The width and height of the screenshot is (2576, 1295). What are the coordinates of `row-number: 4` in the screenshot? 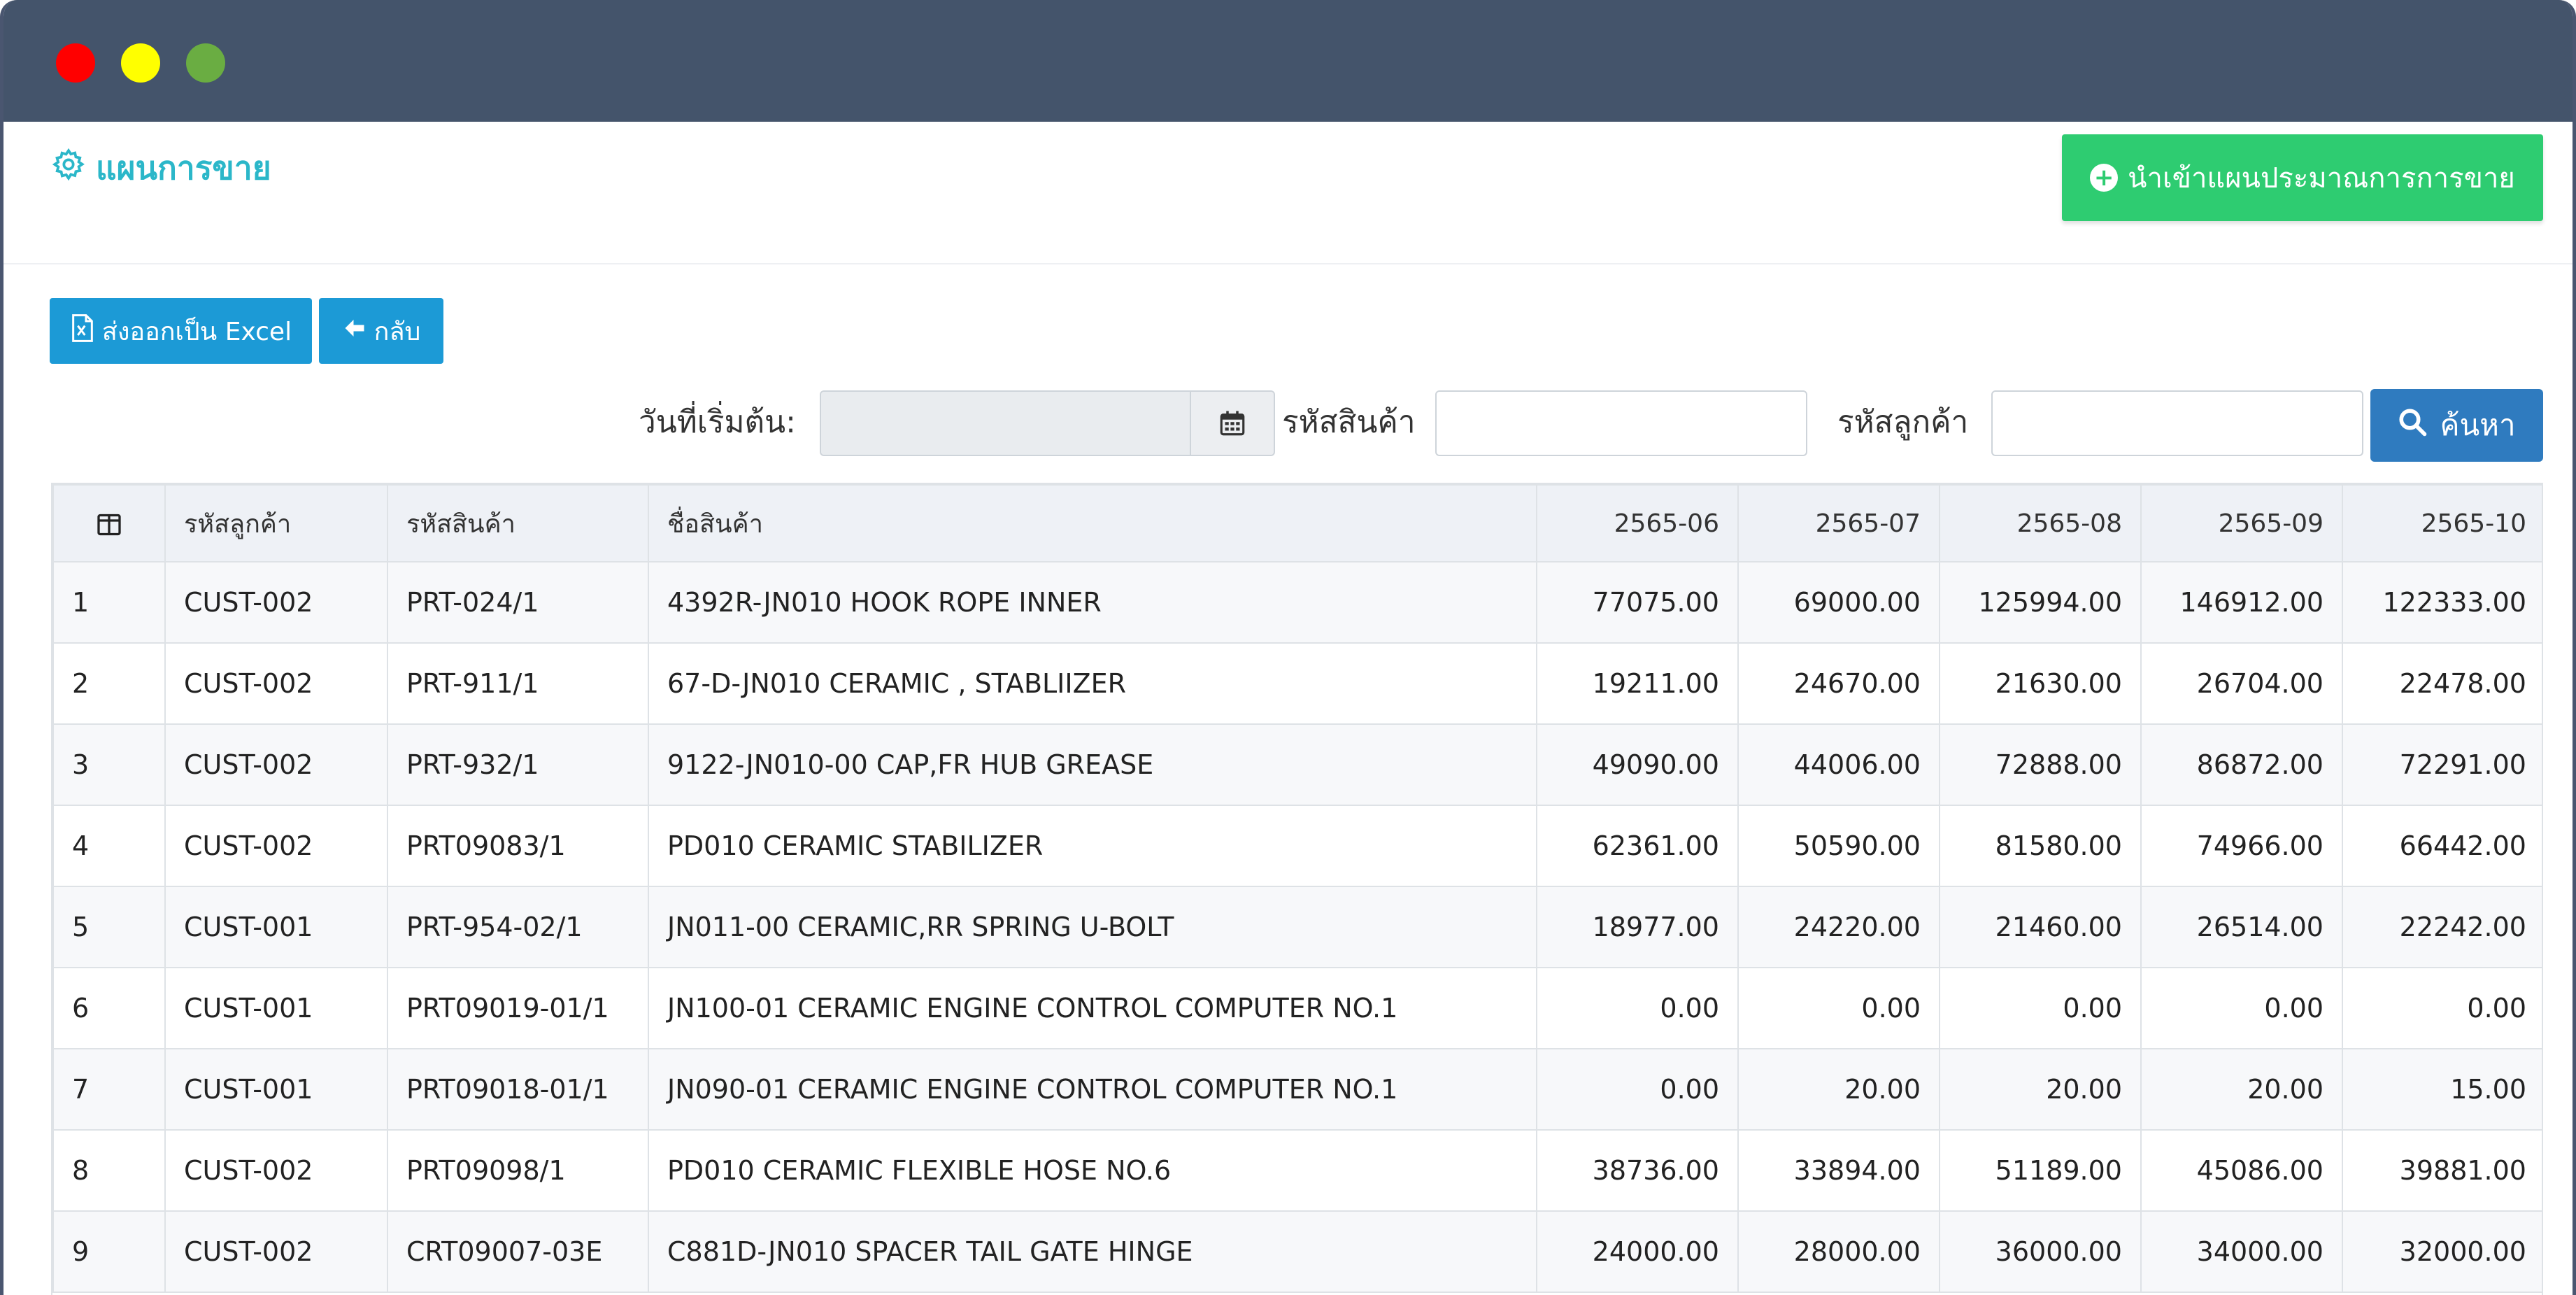 It's located at (109, 846).